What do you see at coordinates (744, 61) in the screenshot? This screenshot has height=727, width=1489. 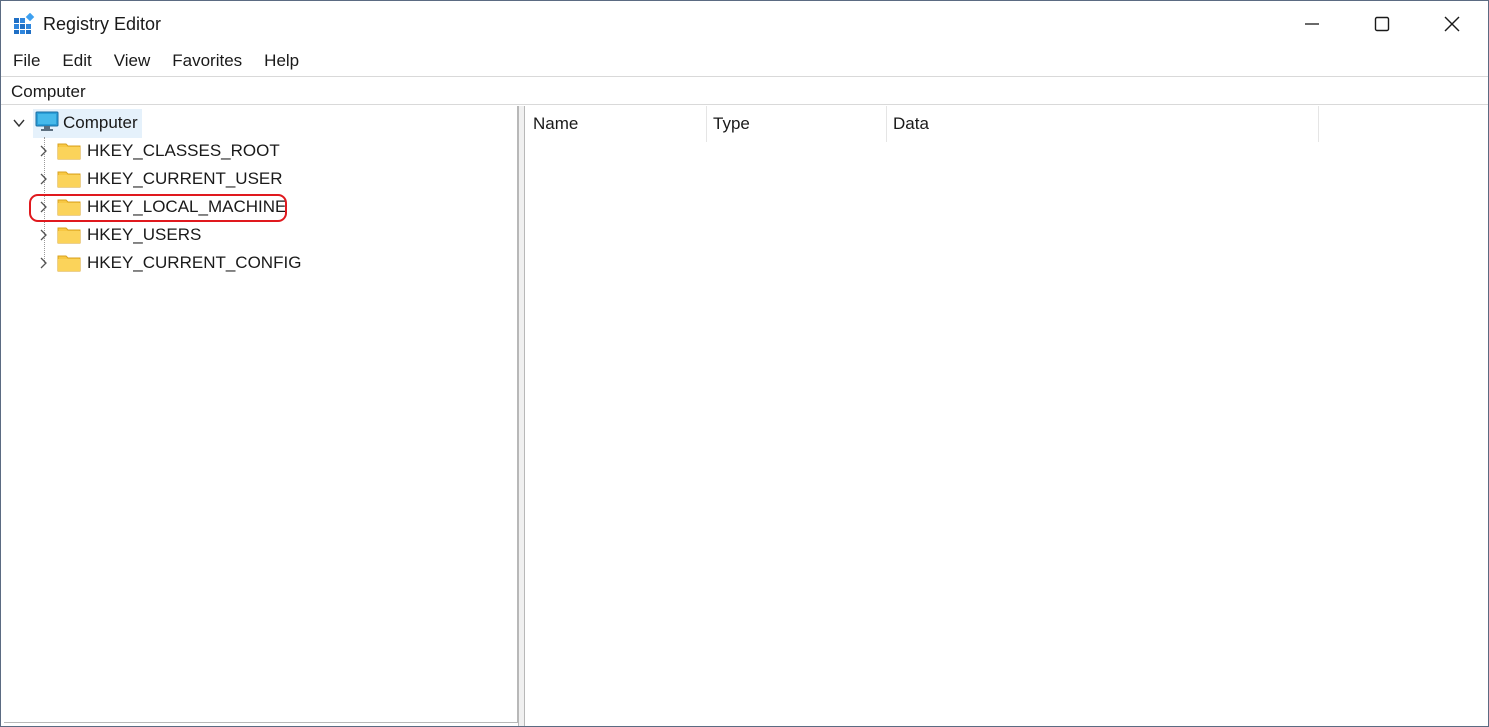 I see `menu-bar: File Edit View Favorites Help` at bounding box center [744, 61].